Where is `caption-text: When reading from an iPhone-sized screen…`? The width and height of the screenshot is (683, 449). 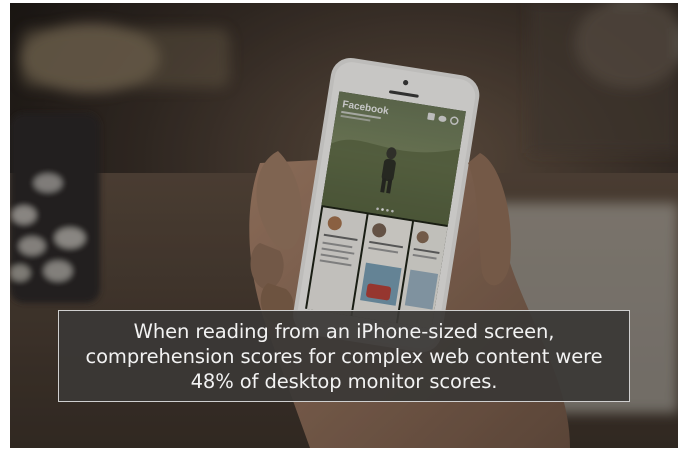 caption-text: When reading from an iPhone-sized screen… is located at coordinates (344, 356).